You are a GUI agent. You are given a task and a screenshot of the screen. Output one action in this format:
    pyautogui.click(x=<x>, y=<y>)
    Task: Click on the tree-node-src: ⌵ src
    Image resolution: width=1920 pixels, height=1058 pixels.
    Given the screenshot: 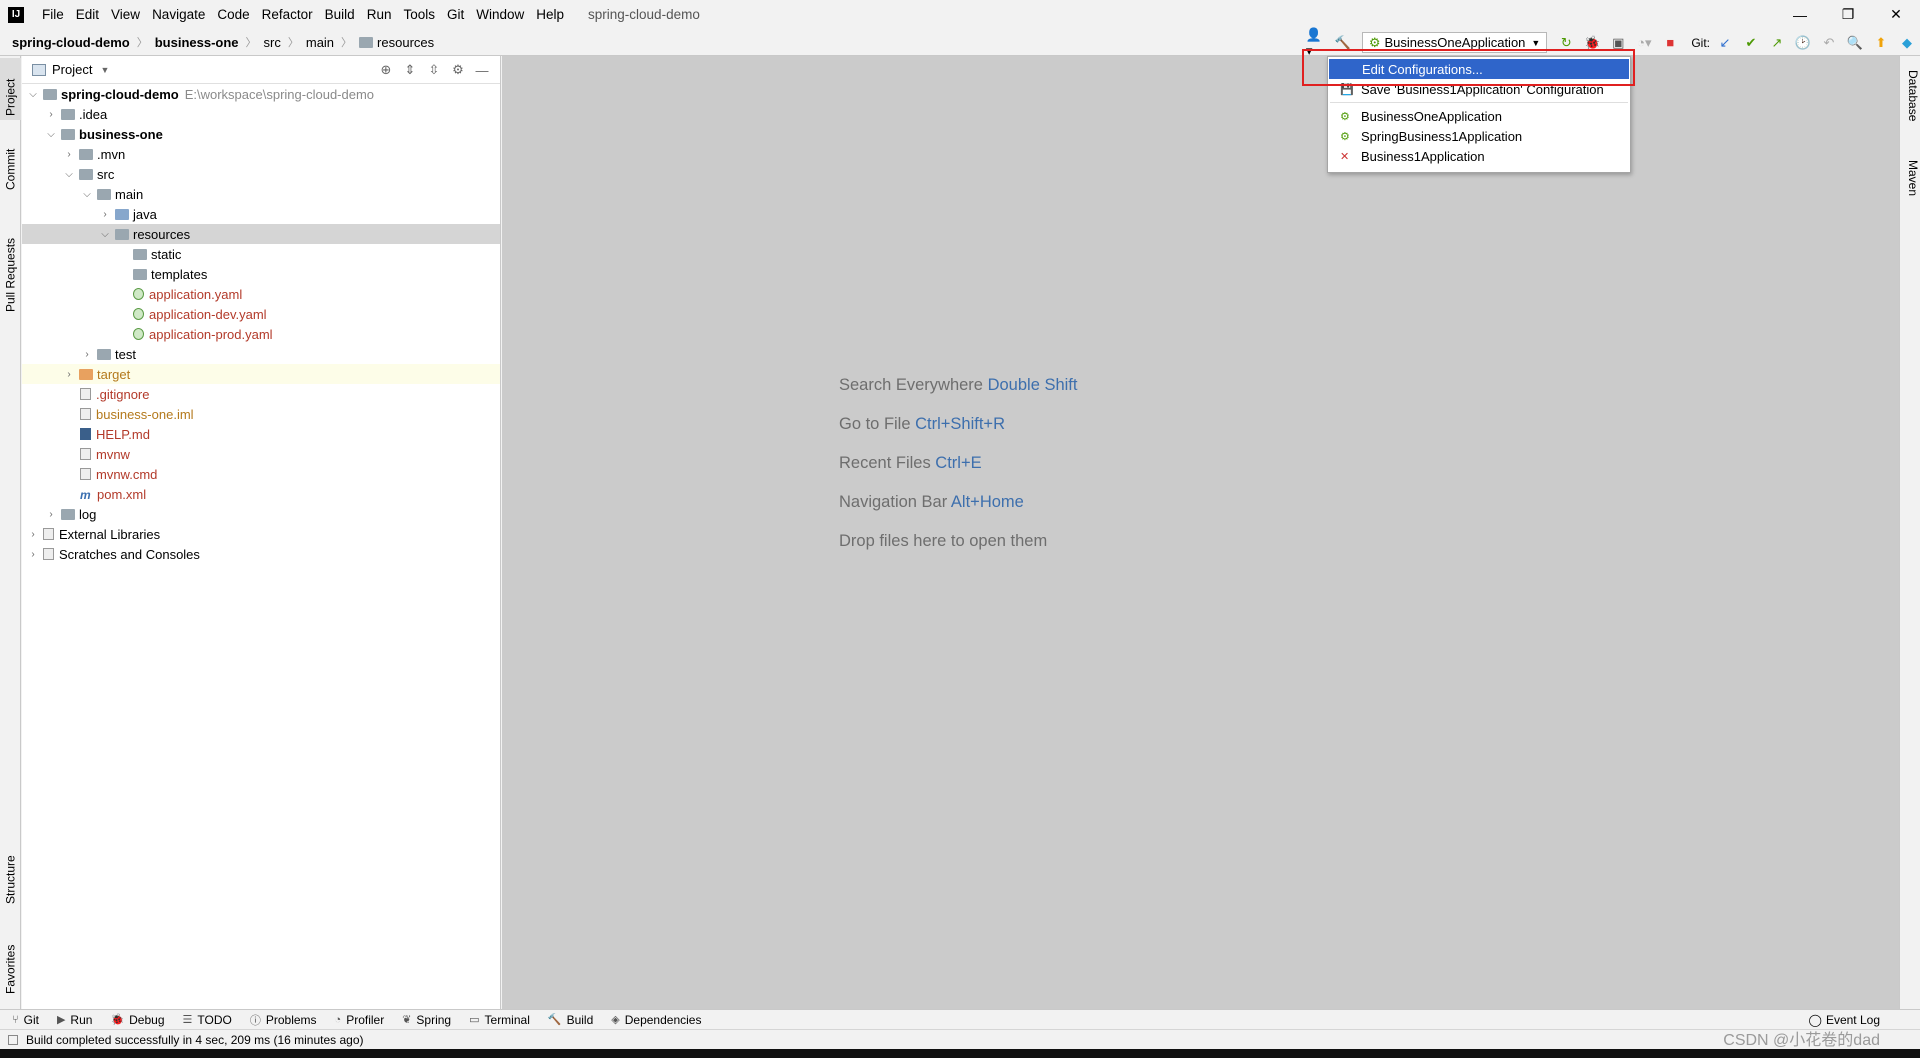 What is the action you would take?
    pyautogui.click(x=261, y=174)
    